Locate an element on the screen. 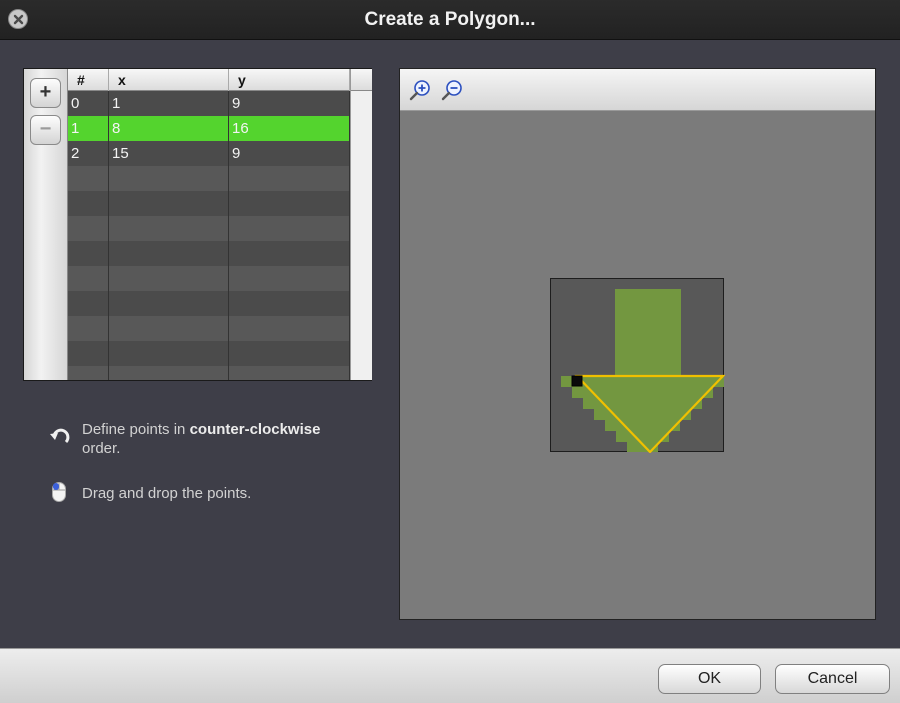  column-header-index: # is located at coordinates (88, 80).